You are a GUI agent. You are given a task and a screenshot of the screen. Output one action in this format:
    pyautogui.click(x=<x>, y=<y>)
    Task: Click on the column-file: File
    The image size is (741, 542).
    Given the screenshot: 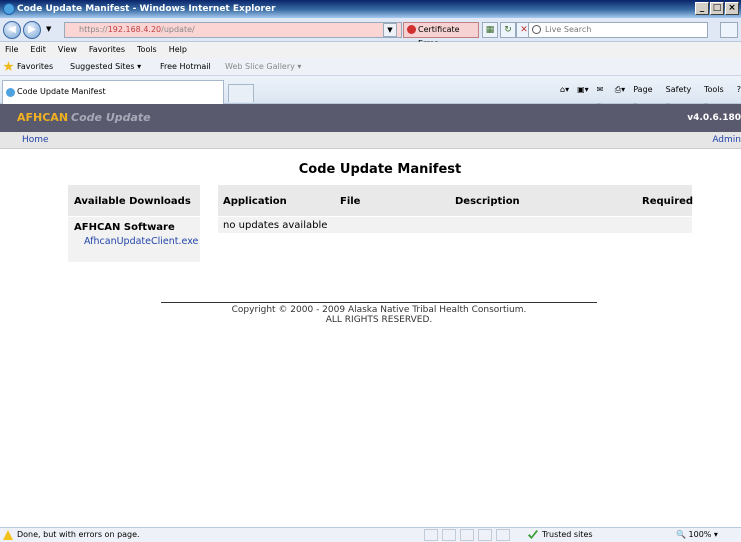 What is the action you would take?
    pyautogui.click(x=350, y=201)
    